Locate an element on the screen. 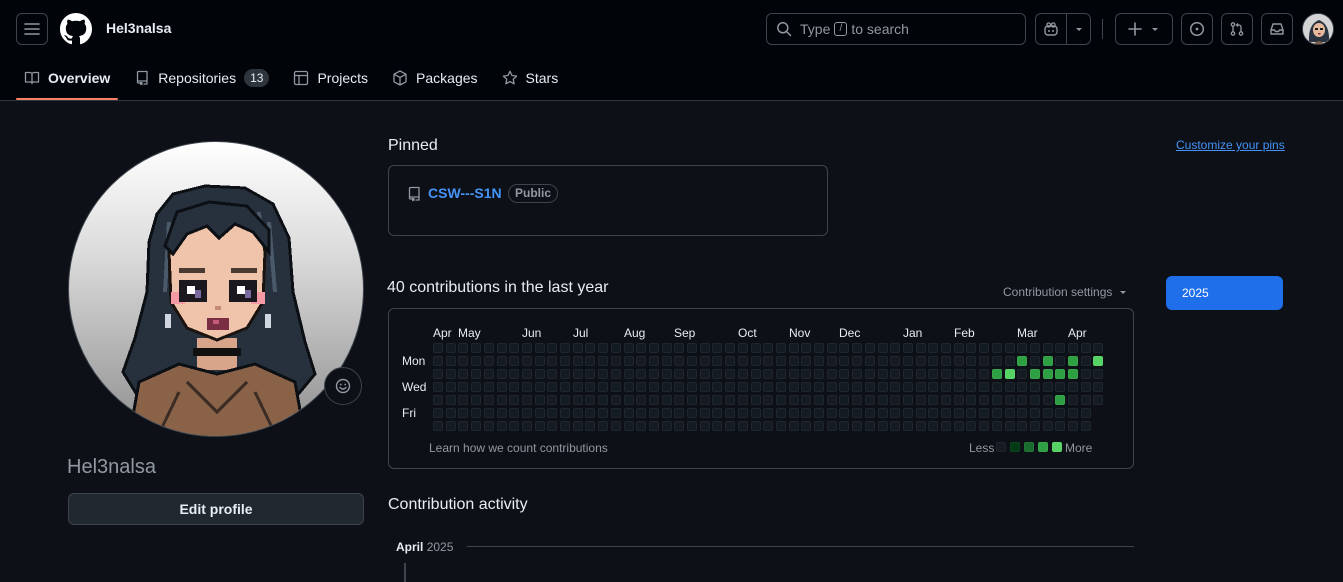 The width and height of the screenshot is (1343, 582). edit-profile-button: Edit profile is located at coordinates (216, 509).